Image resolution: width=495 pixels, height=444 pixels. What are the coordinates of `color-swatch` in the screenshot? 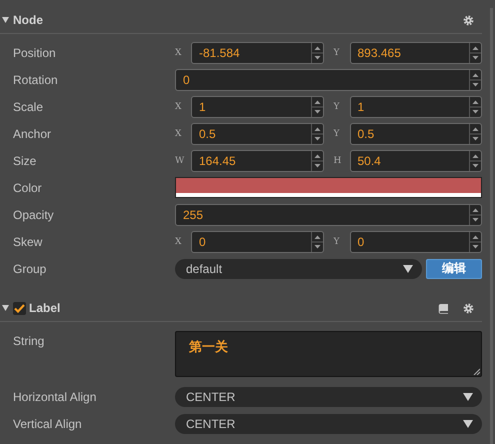 It's located at (328, 187).